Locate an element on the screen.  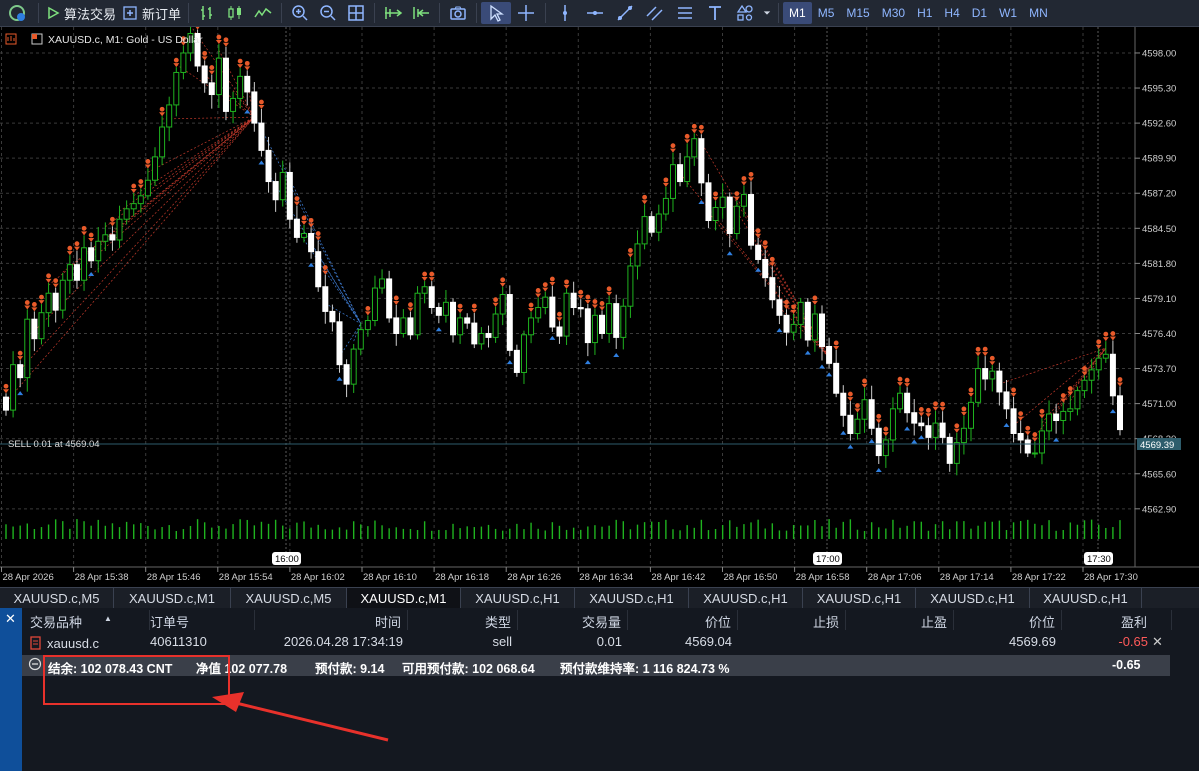
timeframe-m1-button: M1 is located at coordinates (797, 13).